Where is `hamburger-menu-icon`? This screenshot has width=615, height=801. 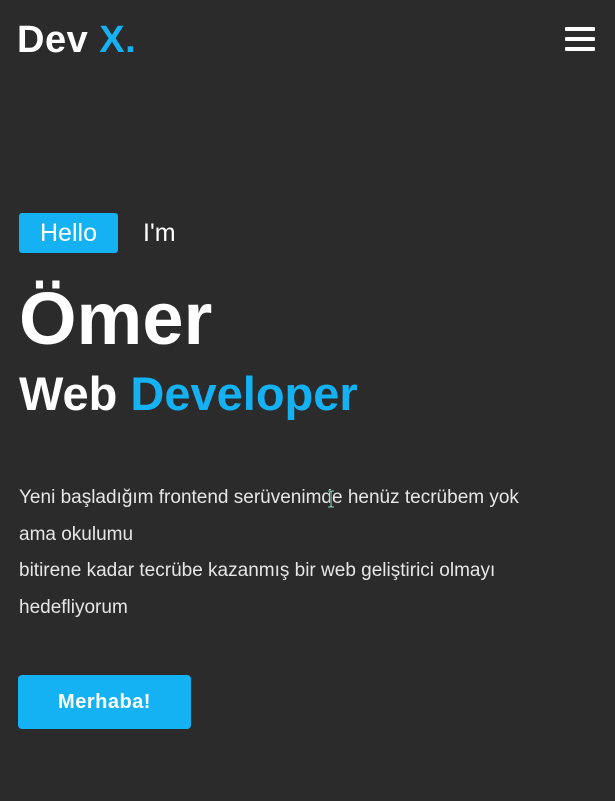
hamburger-menu-icon is located at coordinates (580, 39).